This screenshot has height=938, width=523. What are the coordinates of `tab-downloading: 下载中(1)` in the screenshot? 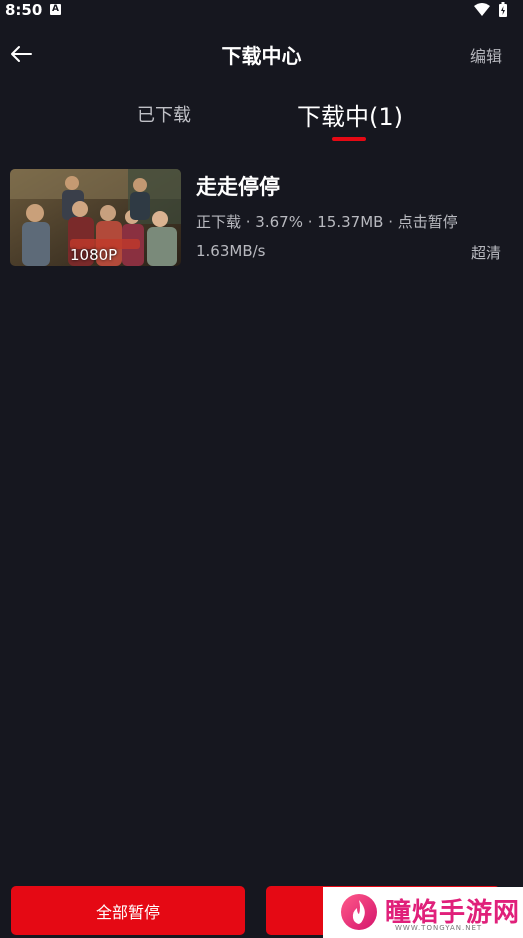 It's located at (350, 114).